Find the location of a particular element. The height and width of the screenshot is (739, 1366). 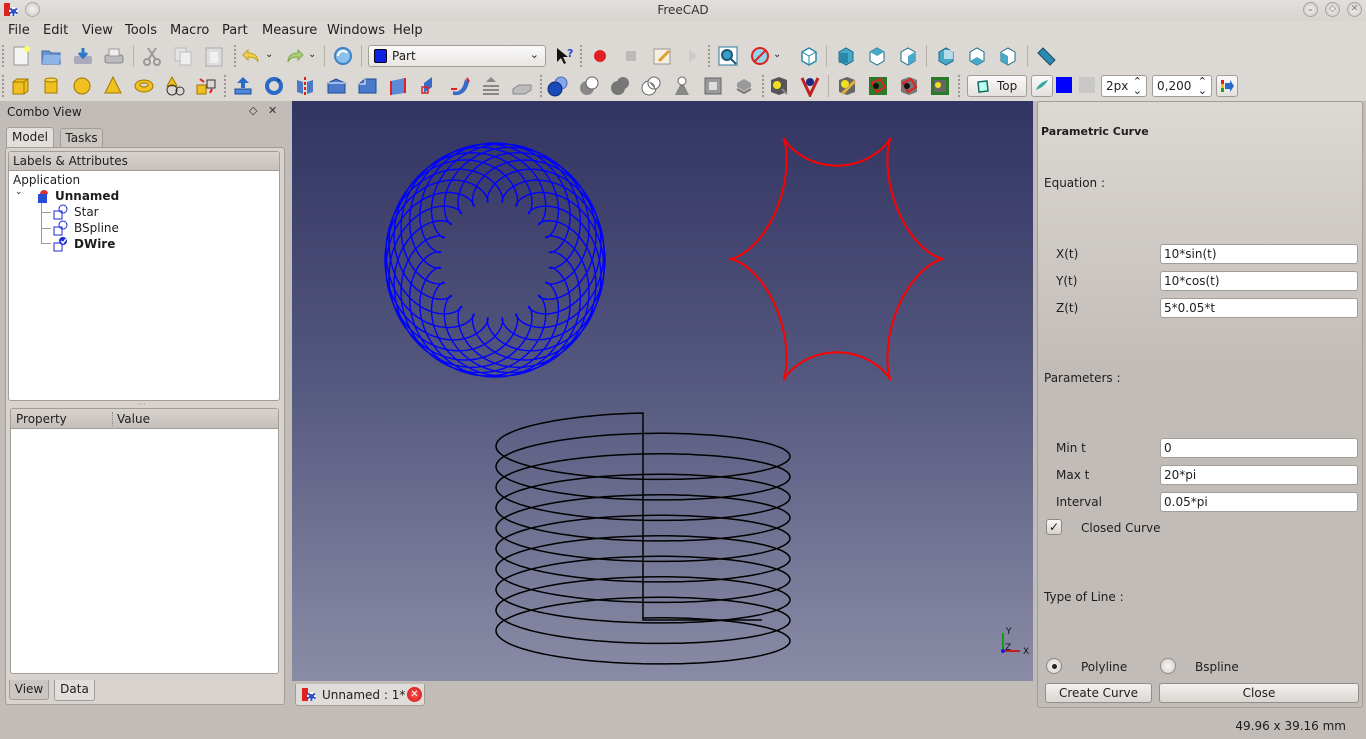

tab-tasks: Tasks is located at coordinates (81, 138).